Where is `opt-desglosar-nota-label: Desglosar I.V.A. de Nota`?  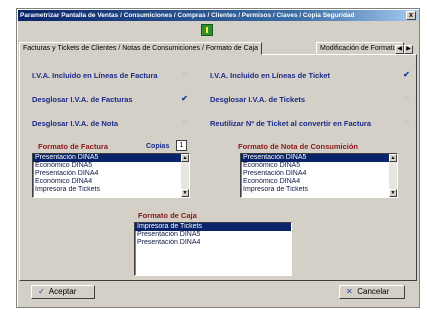
opt-desglosar-nota-label: Desglosar I.V.A. de Nota is located at coordinates (75, 123).